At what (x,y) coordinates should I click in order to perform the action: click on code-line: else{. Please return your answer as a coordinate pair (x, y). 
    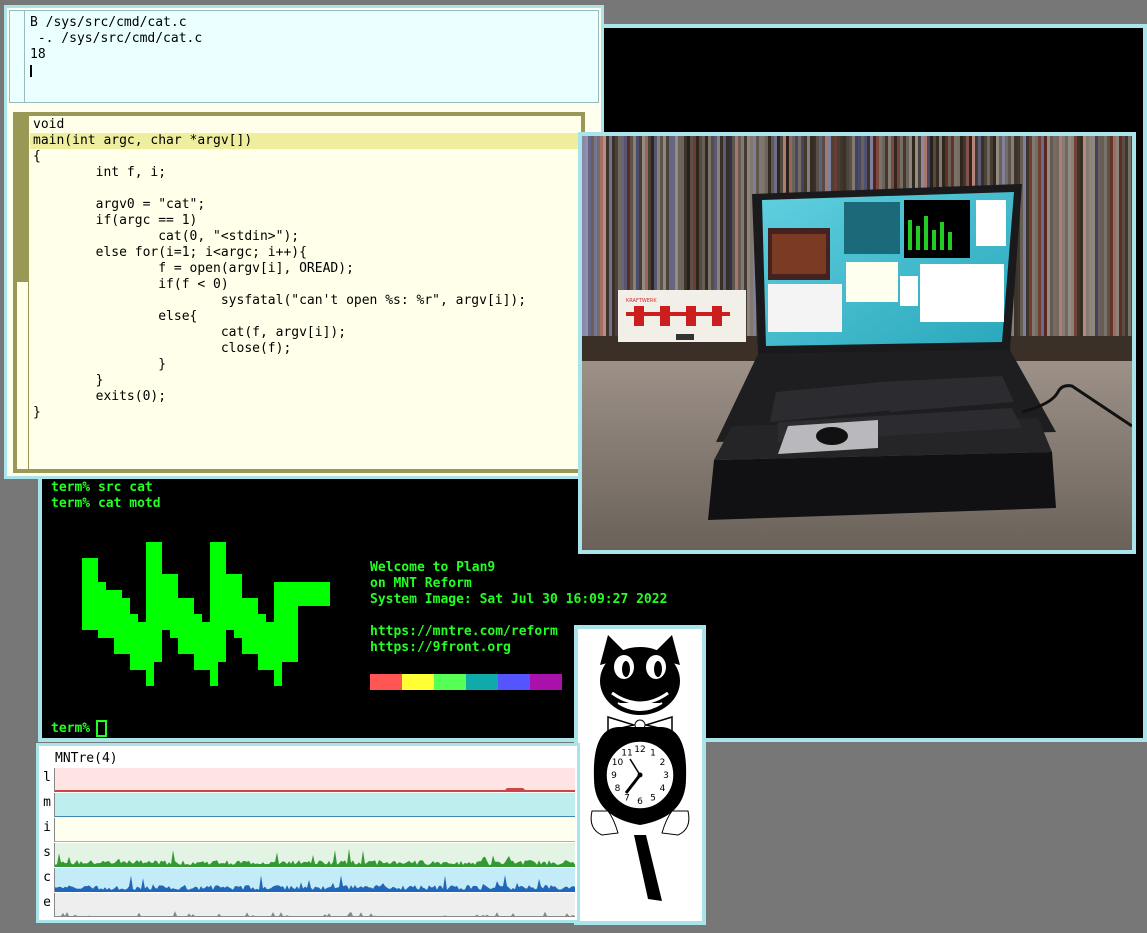
    Looking at the image, I should click on (279, 317).